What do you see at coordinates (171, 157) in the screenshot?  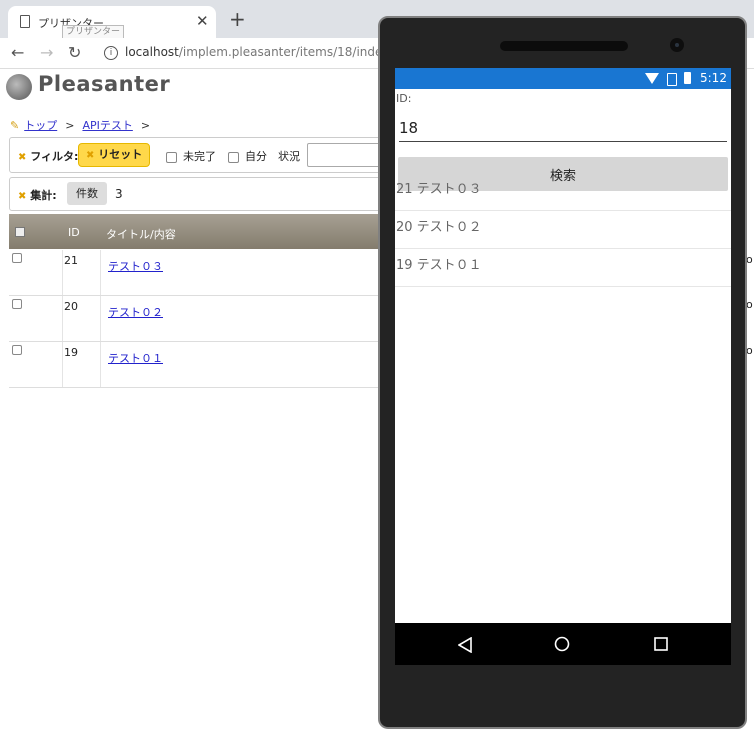 I see `incomplete-checkbox` at bounding box center [171, 157].